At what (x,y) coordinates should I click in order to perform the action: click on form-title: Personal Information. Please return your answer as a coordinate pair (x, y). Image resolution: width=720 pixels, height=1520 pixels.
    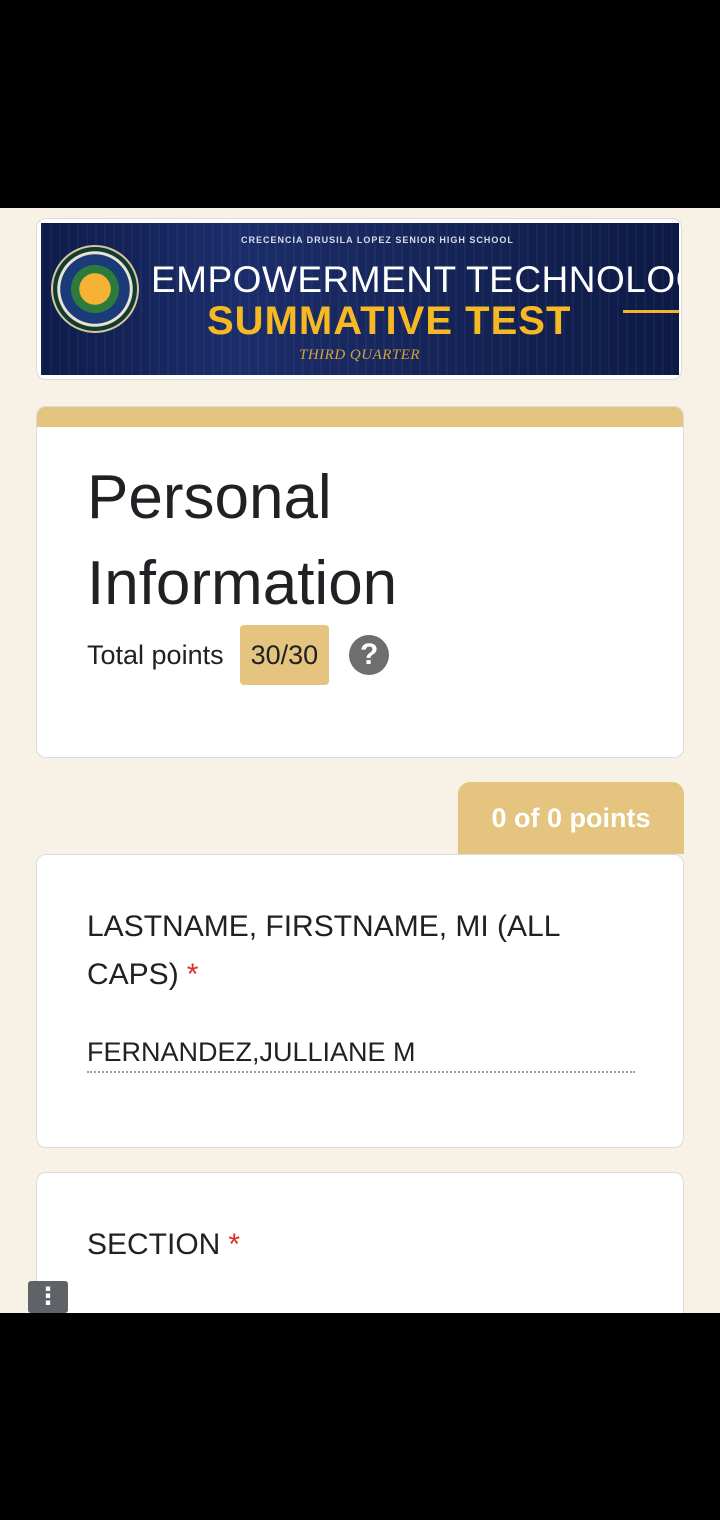
    Looking at the image, I should click on (242, 540).